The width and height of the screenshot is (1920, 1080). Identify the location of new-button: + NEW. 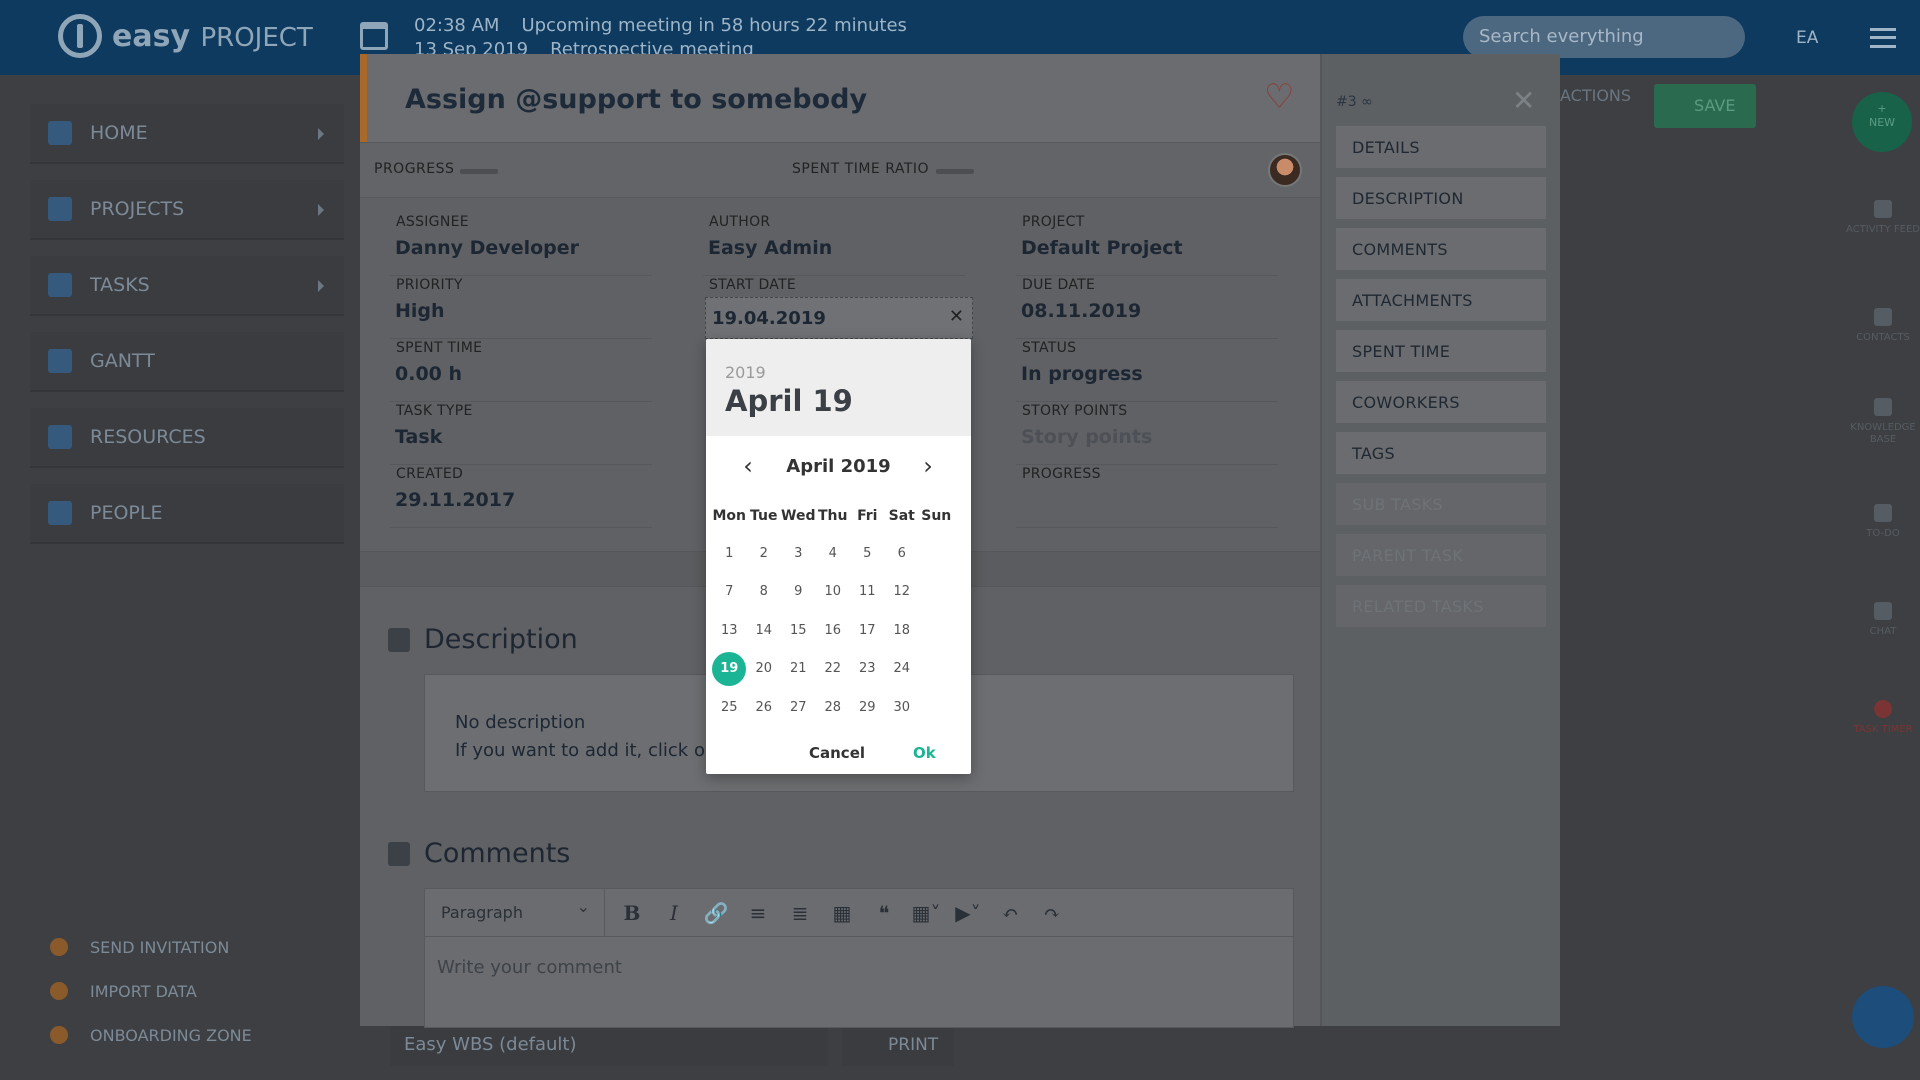
(1882, 122).